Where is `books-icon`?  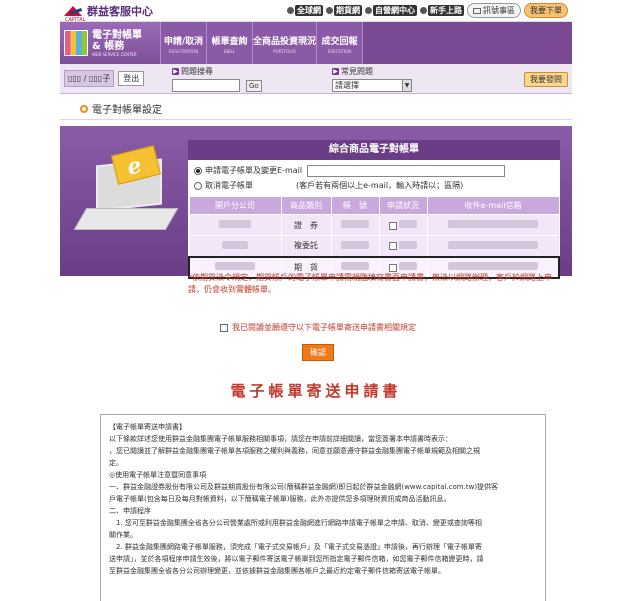 books-icon is located at coordinates (76, 43).